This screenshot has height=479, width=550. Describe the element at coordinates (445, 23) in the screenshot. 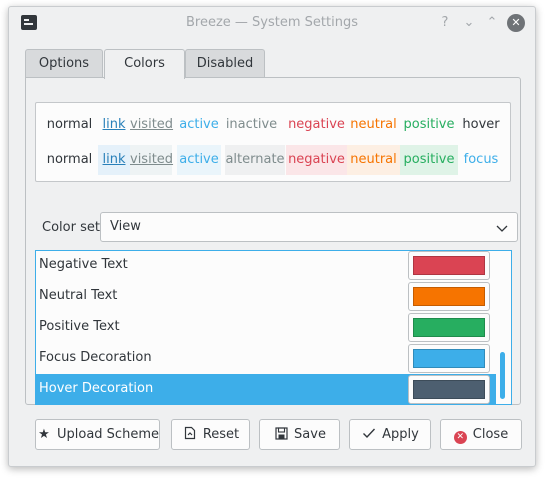

I see `help-button: ?` at that location.